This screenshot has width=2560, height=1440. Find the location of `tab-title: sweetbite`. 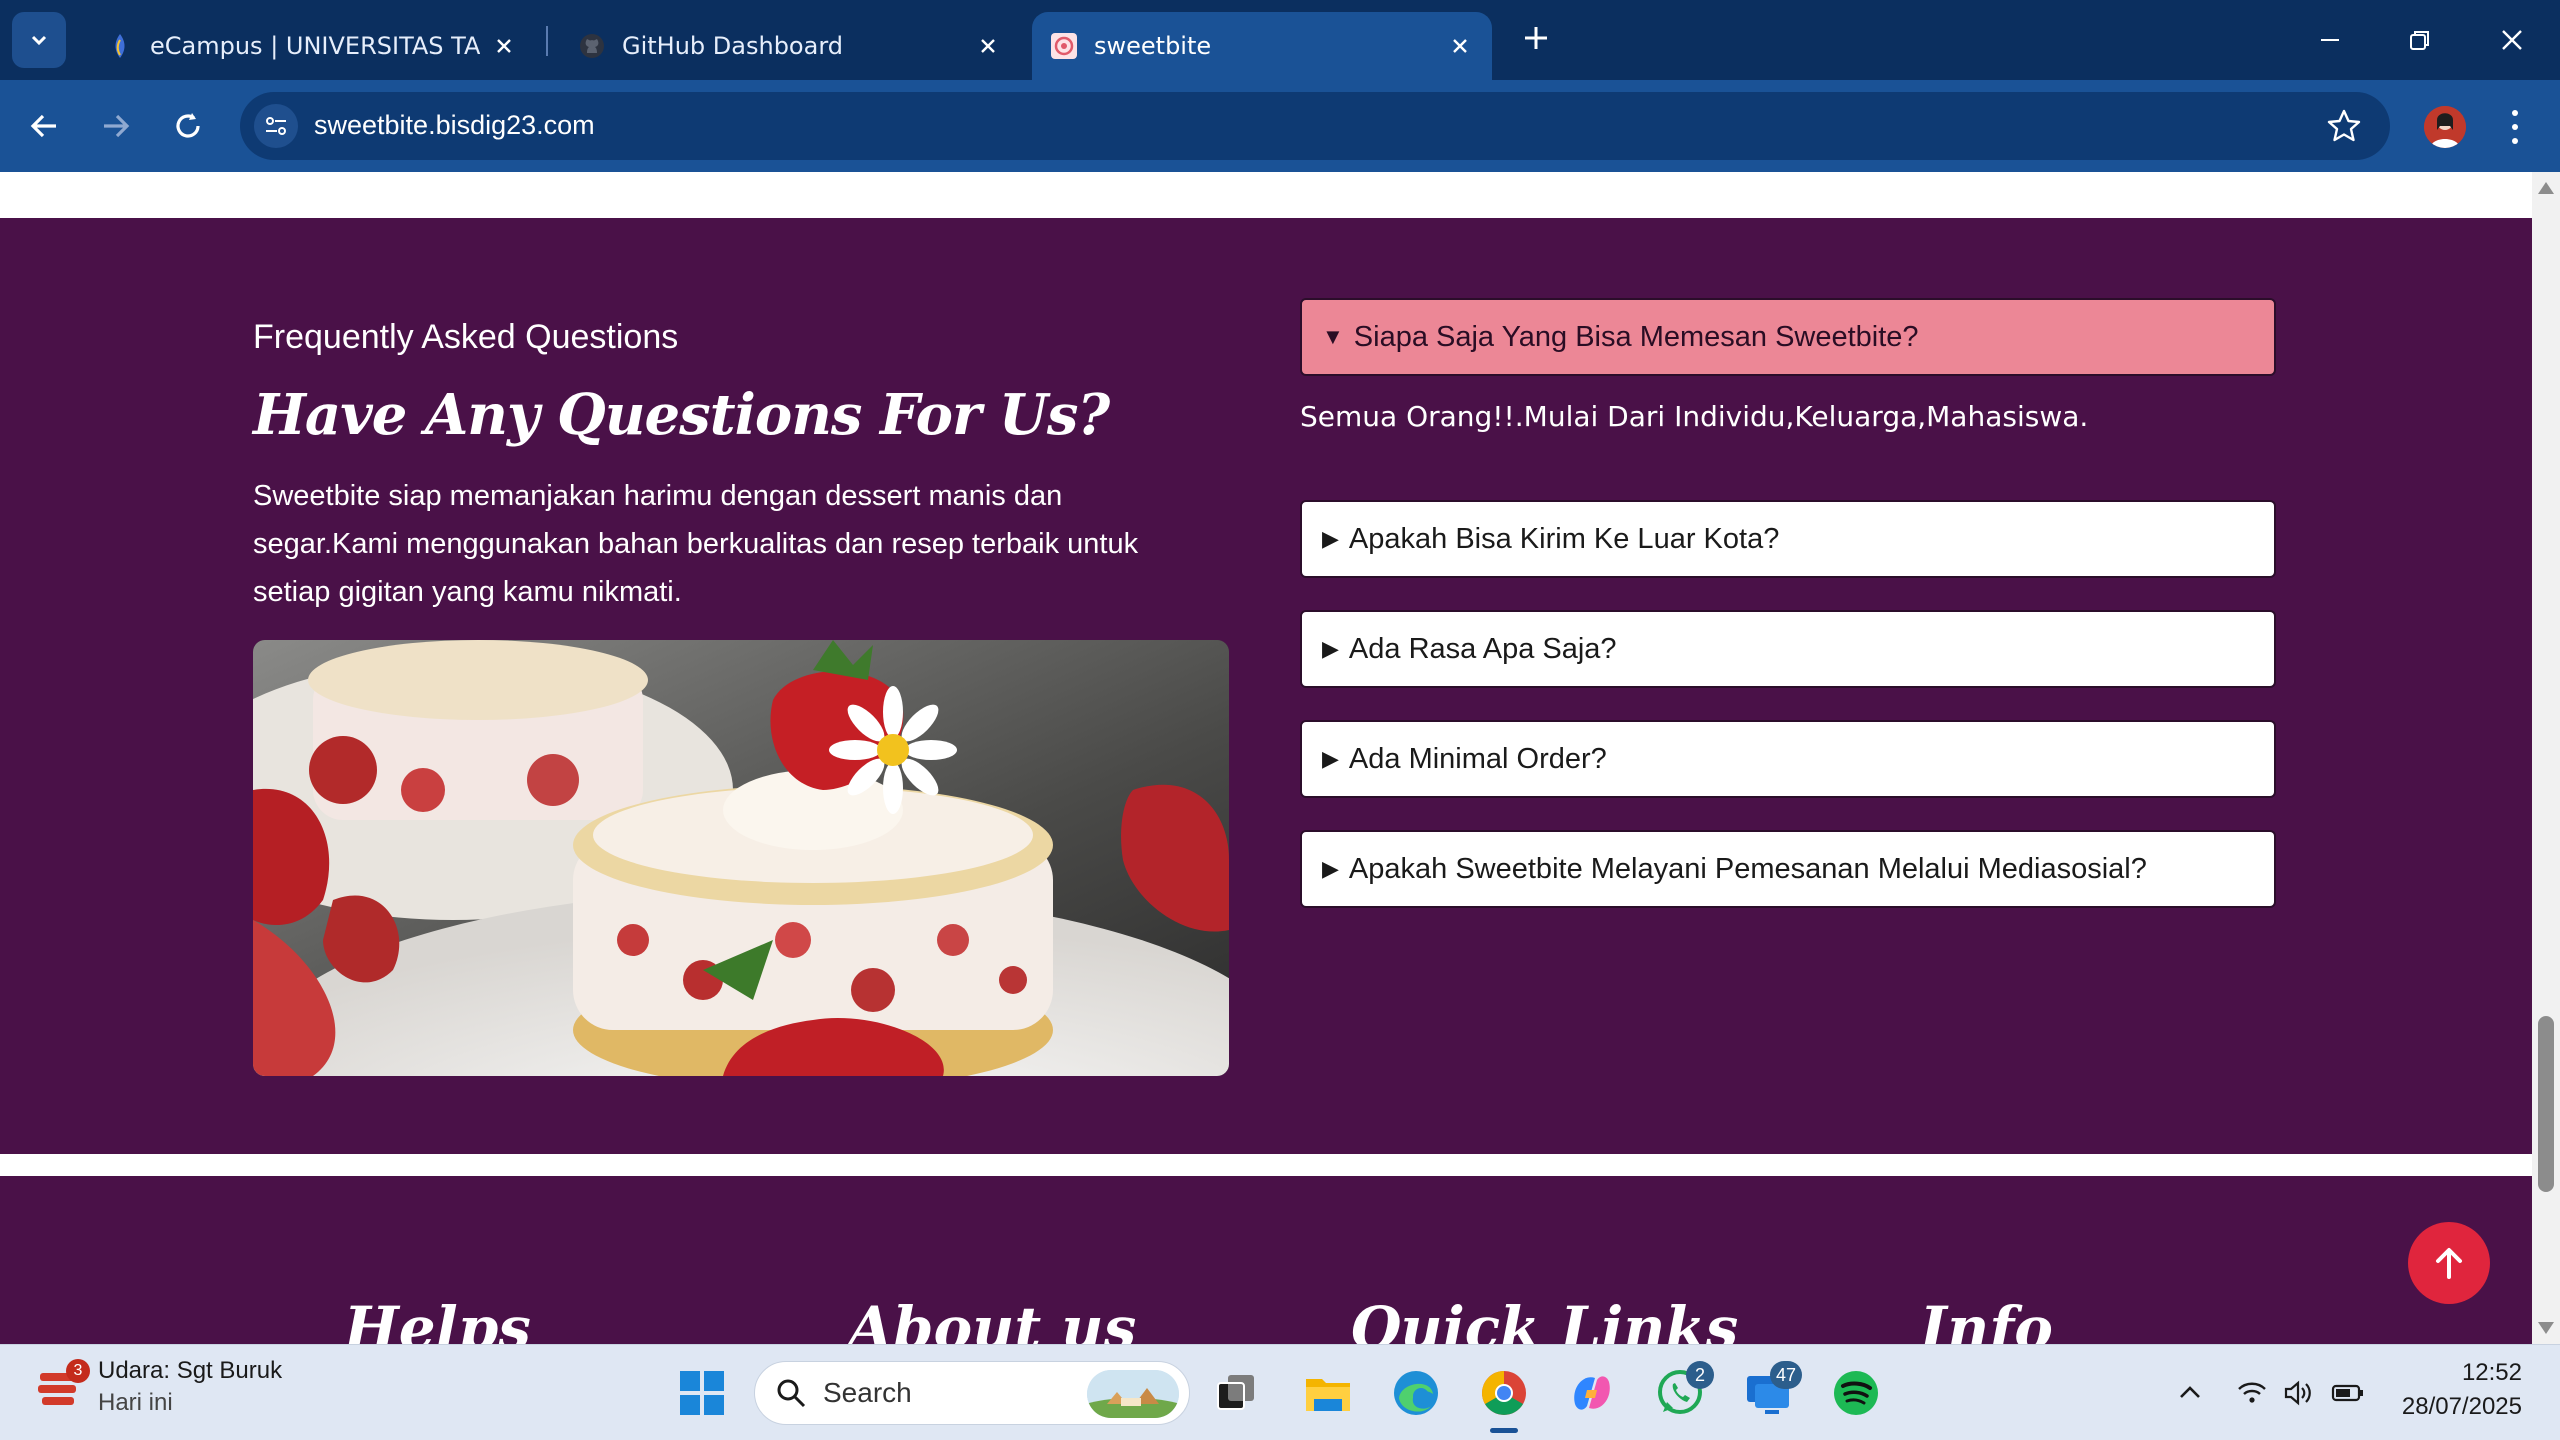

tab-title: sweetbite is located at coordinates (1153, 46).